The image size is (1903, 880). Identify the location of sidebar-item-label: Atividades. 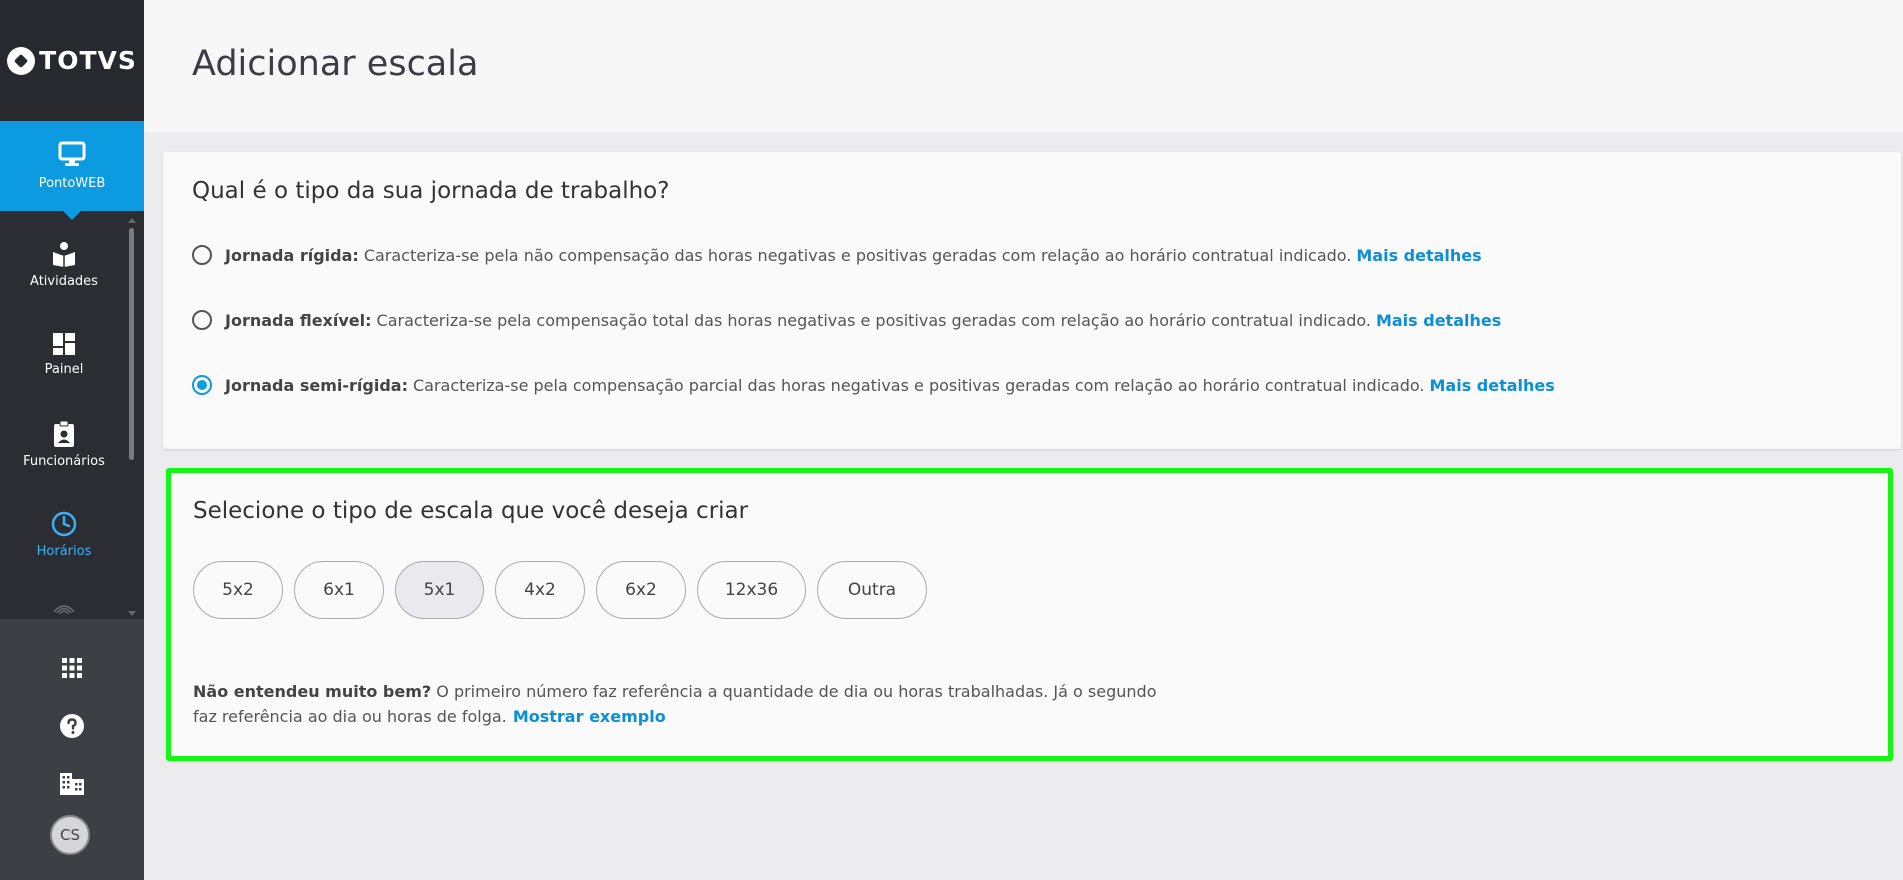
(64, 281).